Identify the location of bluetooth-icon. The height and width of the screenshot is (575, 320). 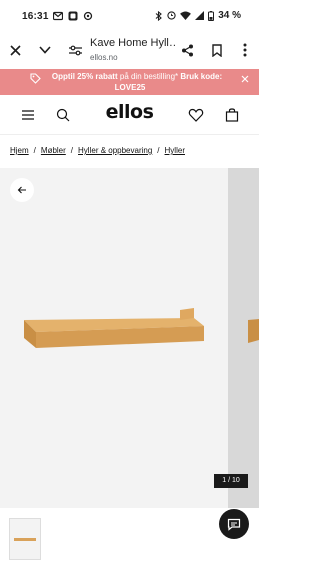
(159, 15).